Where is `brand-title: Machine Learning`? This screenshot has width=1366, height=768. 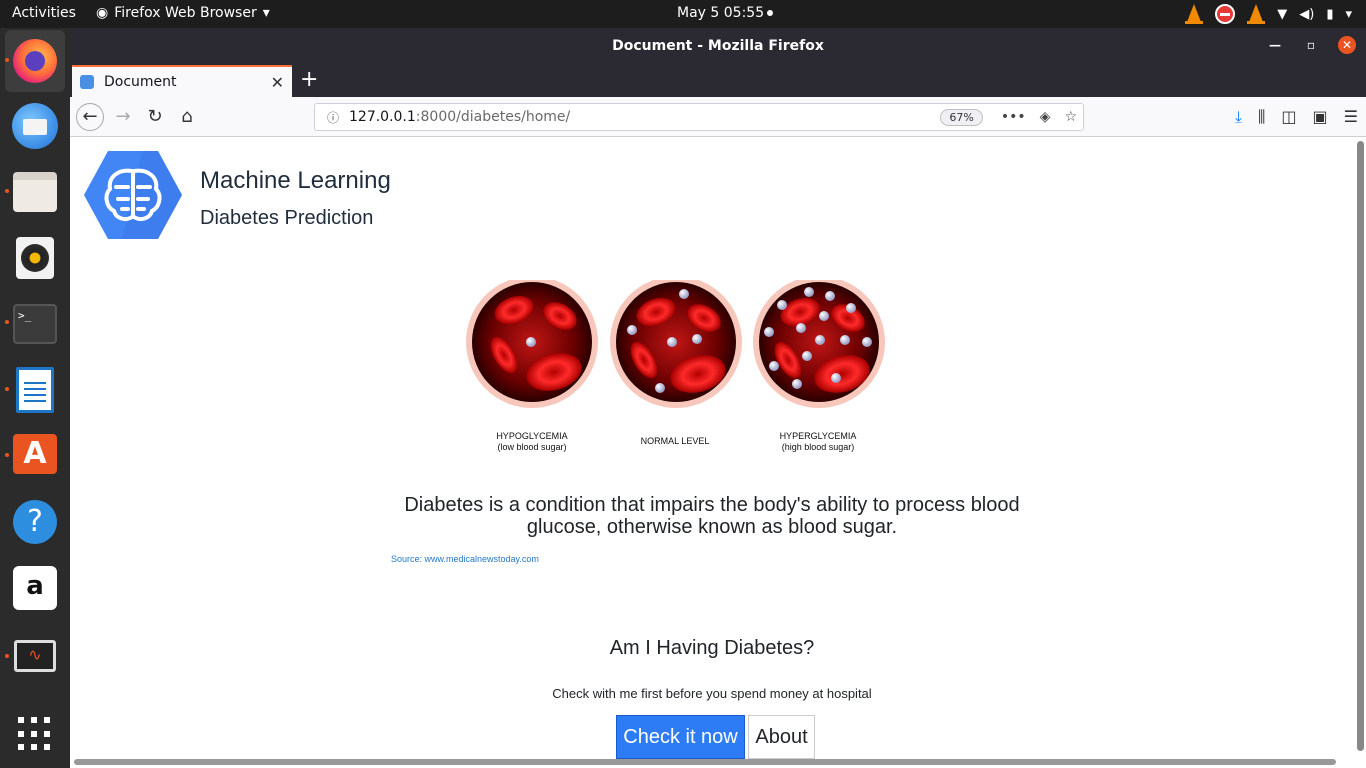
brand-title: Machine Learning is located at coordinates (295, 180).